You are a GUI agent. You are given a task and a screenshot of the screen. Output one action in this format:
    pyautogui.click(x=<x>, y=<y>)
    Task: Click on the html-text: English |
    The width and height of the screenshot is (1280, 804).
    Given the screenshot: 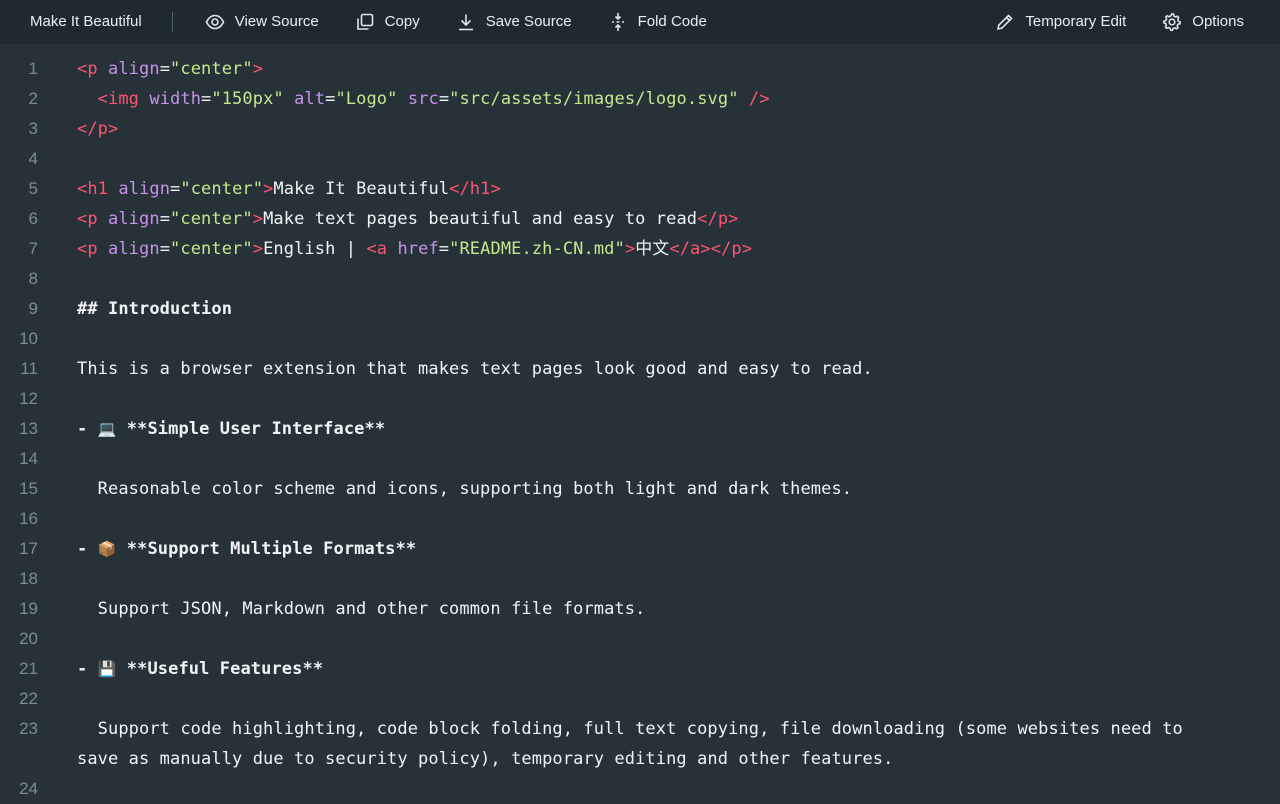 What is the action you would take?
    pyautogui.click(x=315, y=249)
    